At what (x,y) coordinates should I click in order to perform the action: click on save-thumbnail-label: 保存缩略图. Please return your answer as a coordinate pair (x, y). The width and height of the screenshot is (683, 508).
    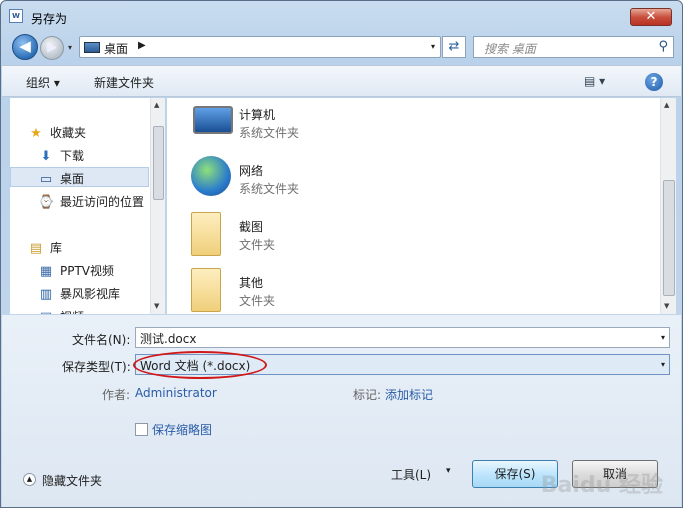
    Looking at the image, I should click on (182, 429).